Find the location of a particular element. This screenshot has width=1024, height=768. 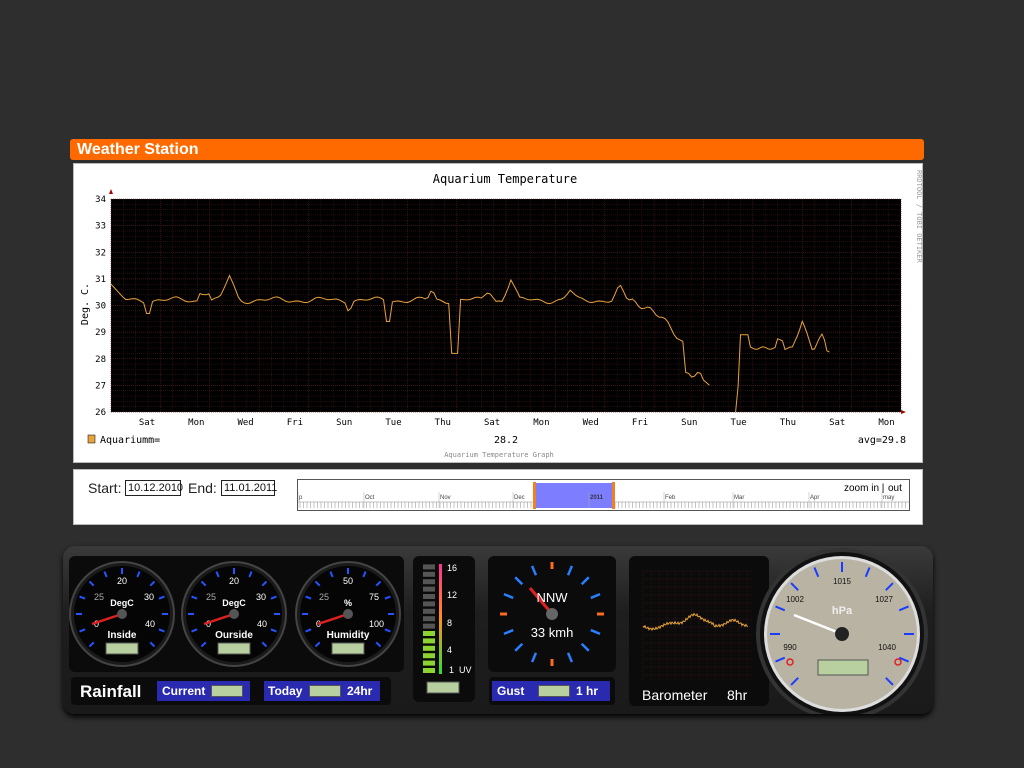

uv-tick-12: 12 is located at coordinates (452, 595).